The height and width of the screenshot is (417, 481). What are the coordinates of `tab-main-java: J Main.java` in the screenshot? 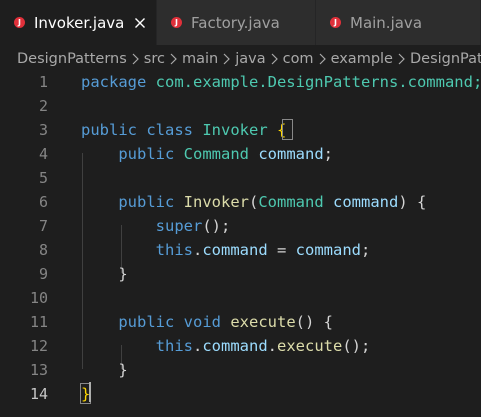 It's located at (398, 22).